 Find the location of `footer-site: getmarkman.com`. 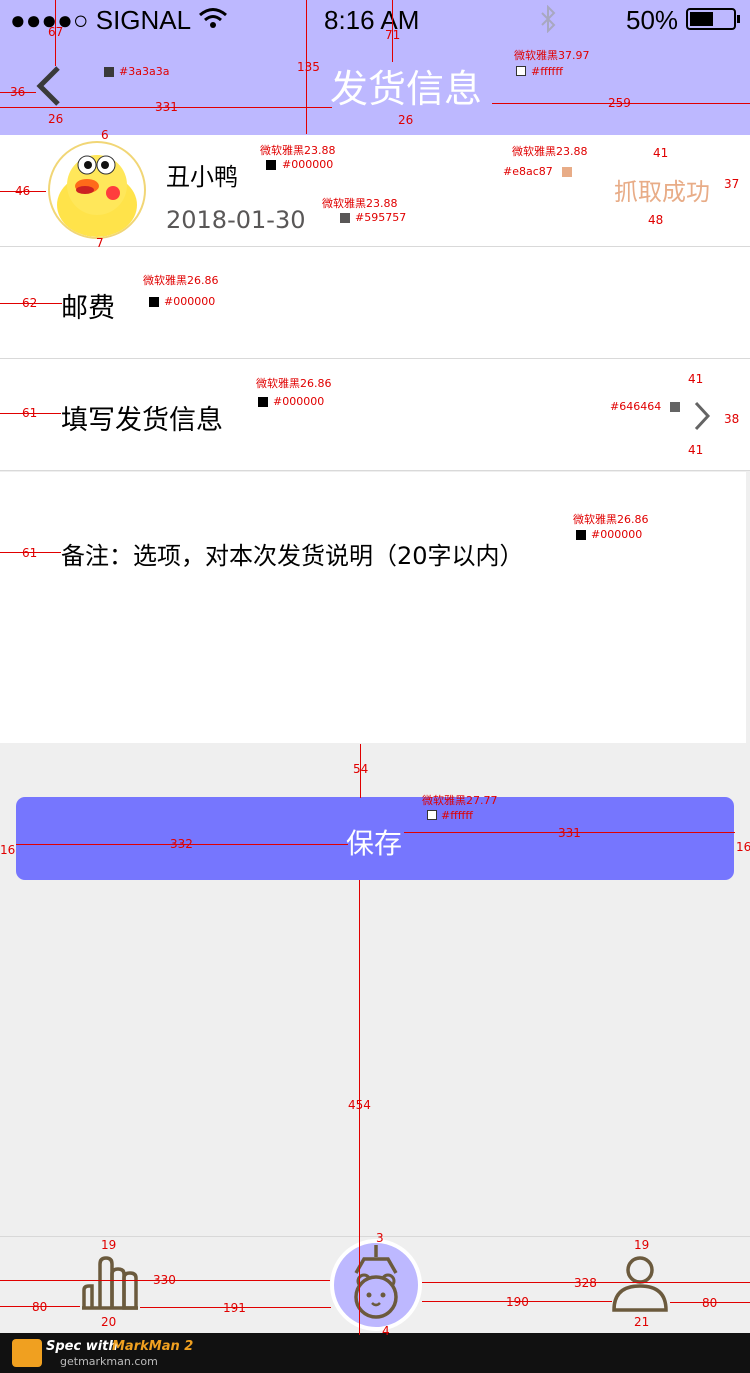

footer-site: getmarkman.com is located at coordinates (109, 1361).